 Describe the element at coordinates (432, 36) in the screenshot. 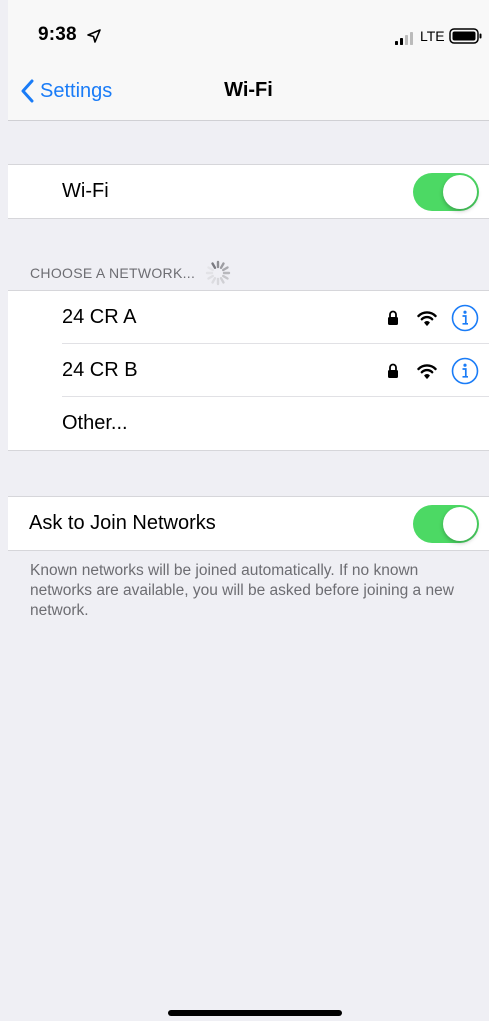

I see `carrier-label: LTE` at that location.